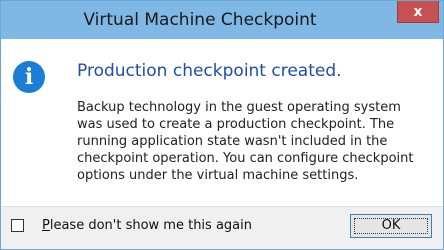 Image resolution: width=444 pixels, height=250 pixels. I want to click on message-heading: Production checkpoint created., so click(209, 71).